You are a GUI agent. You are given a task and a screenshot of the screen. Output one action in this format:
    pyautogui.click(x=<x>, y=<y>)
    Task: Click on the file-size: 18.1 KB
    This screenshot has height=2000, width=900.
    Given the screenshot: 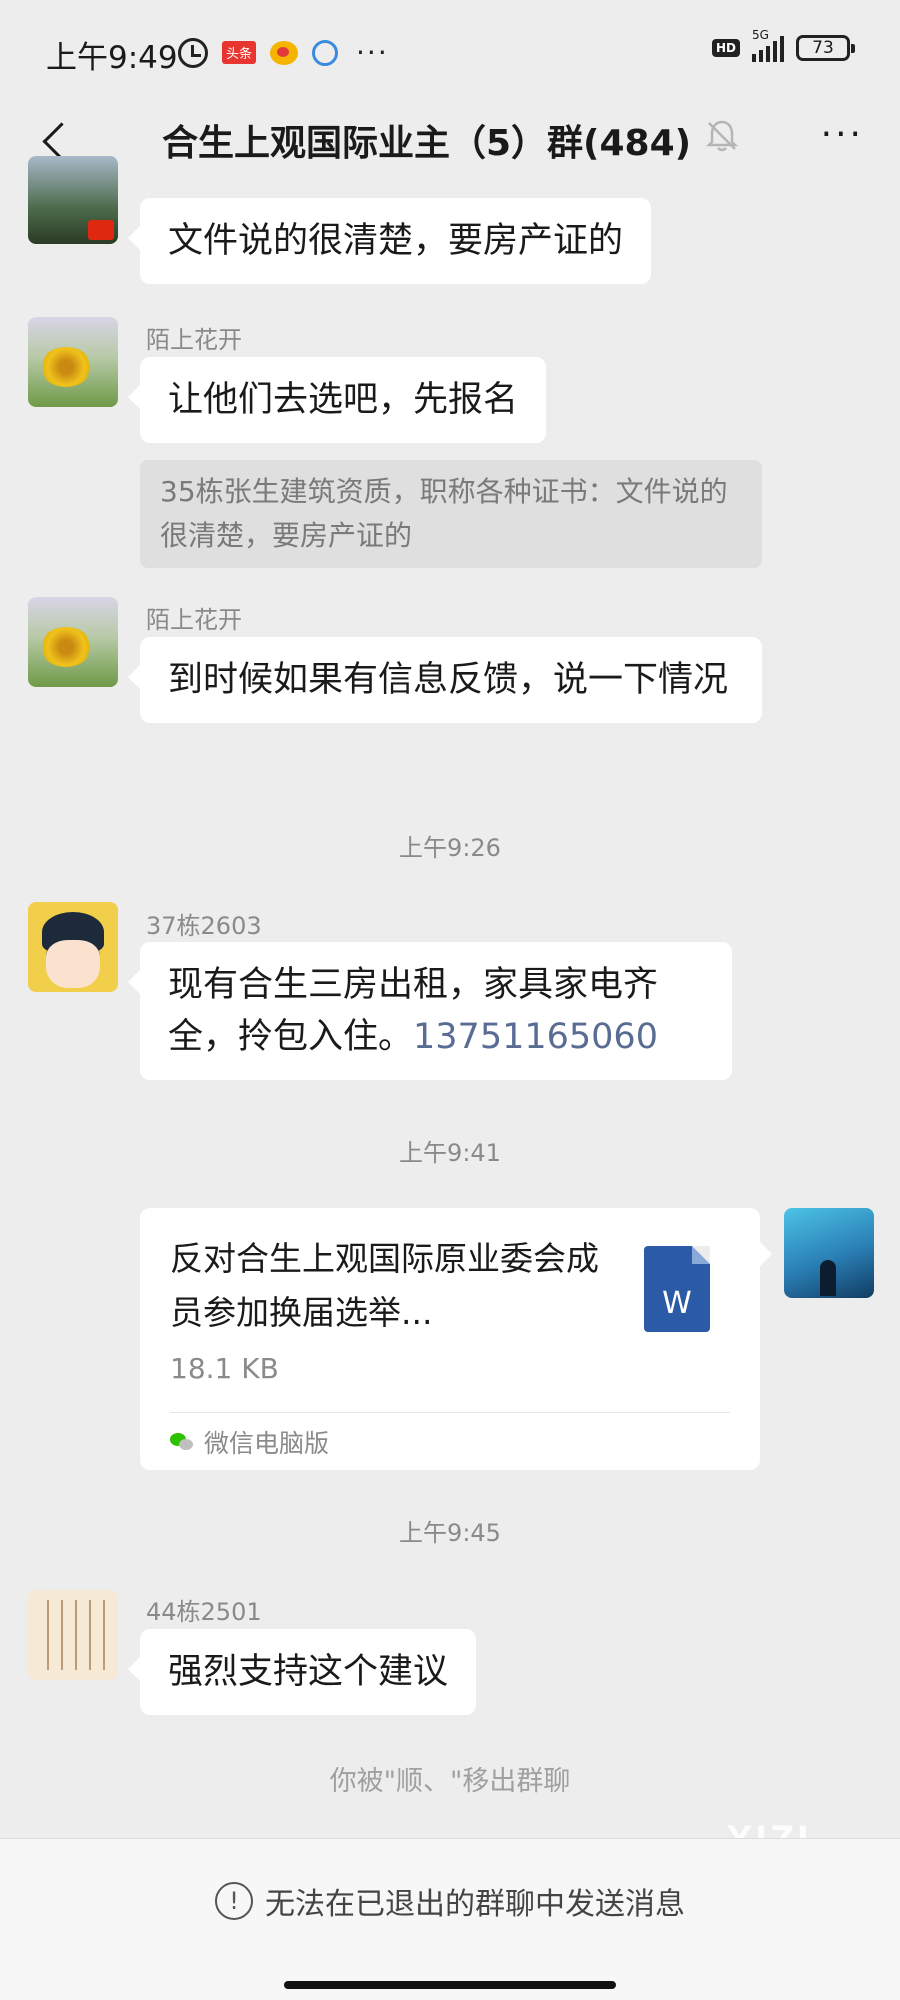 What is the action you would take?
    pyautogui.click(x=224, y=1368)
    